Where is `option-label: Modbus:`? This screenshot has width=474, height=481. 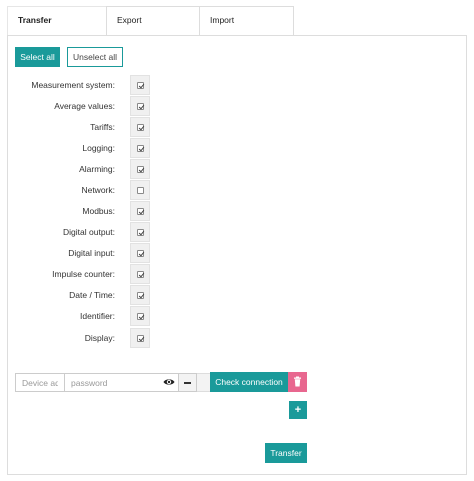 option-label: Modbus: is located at coordinates (98, 211).